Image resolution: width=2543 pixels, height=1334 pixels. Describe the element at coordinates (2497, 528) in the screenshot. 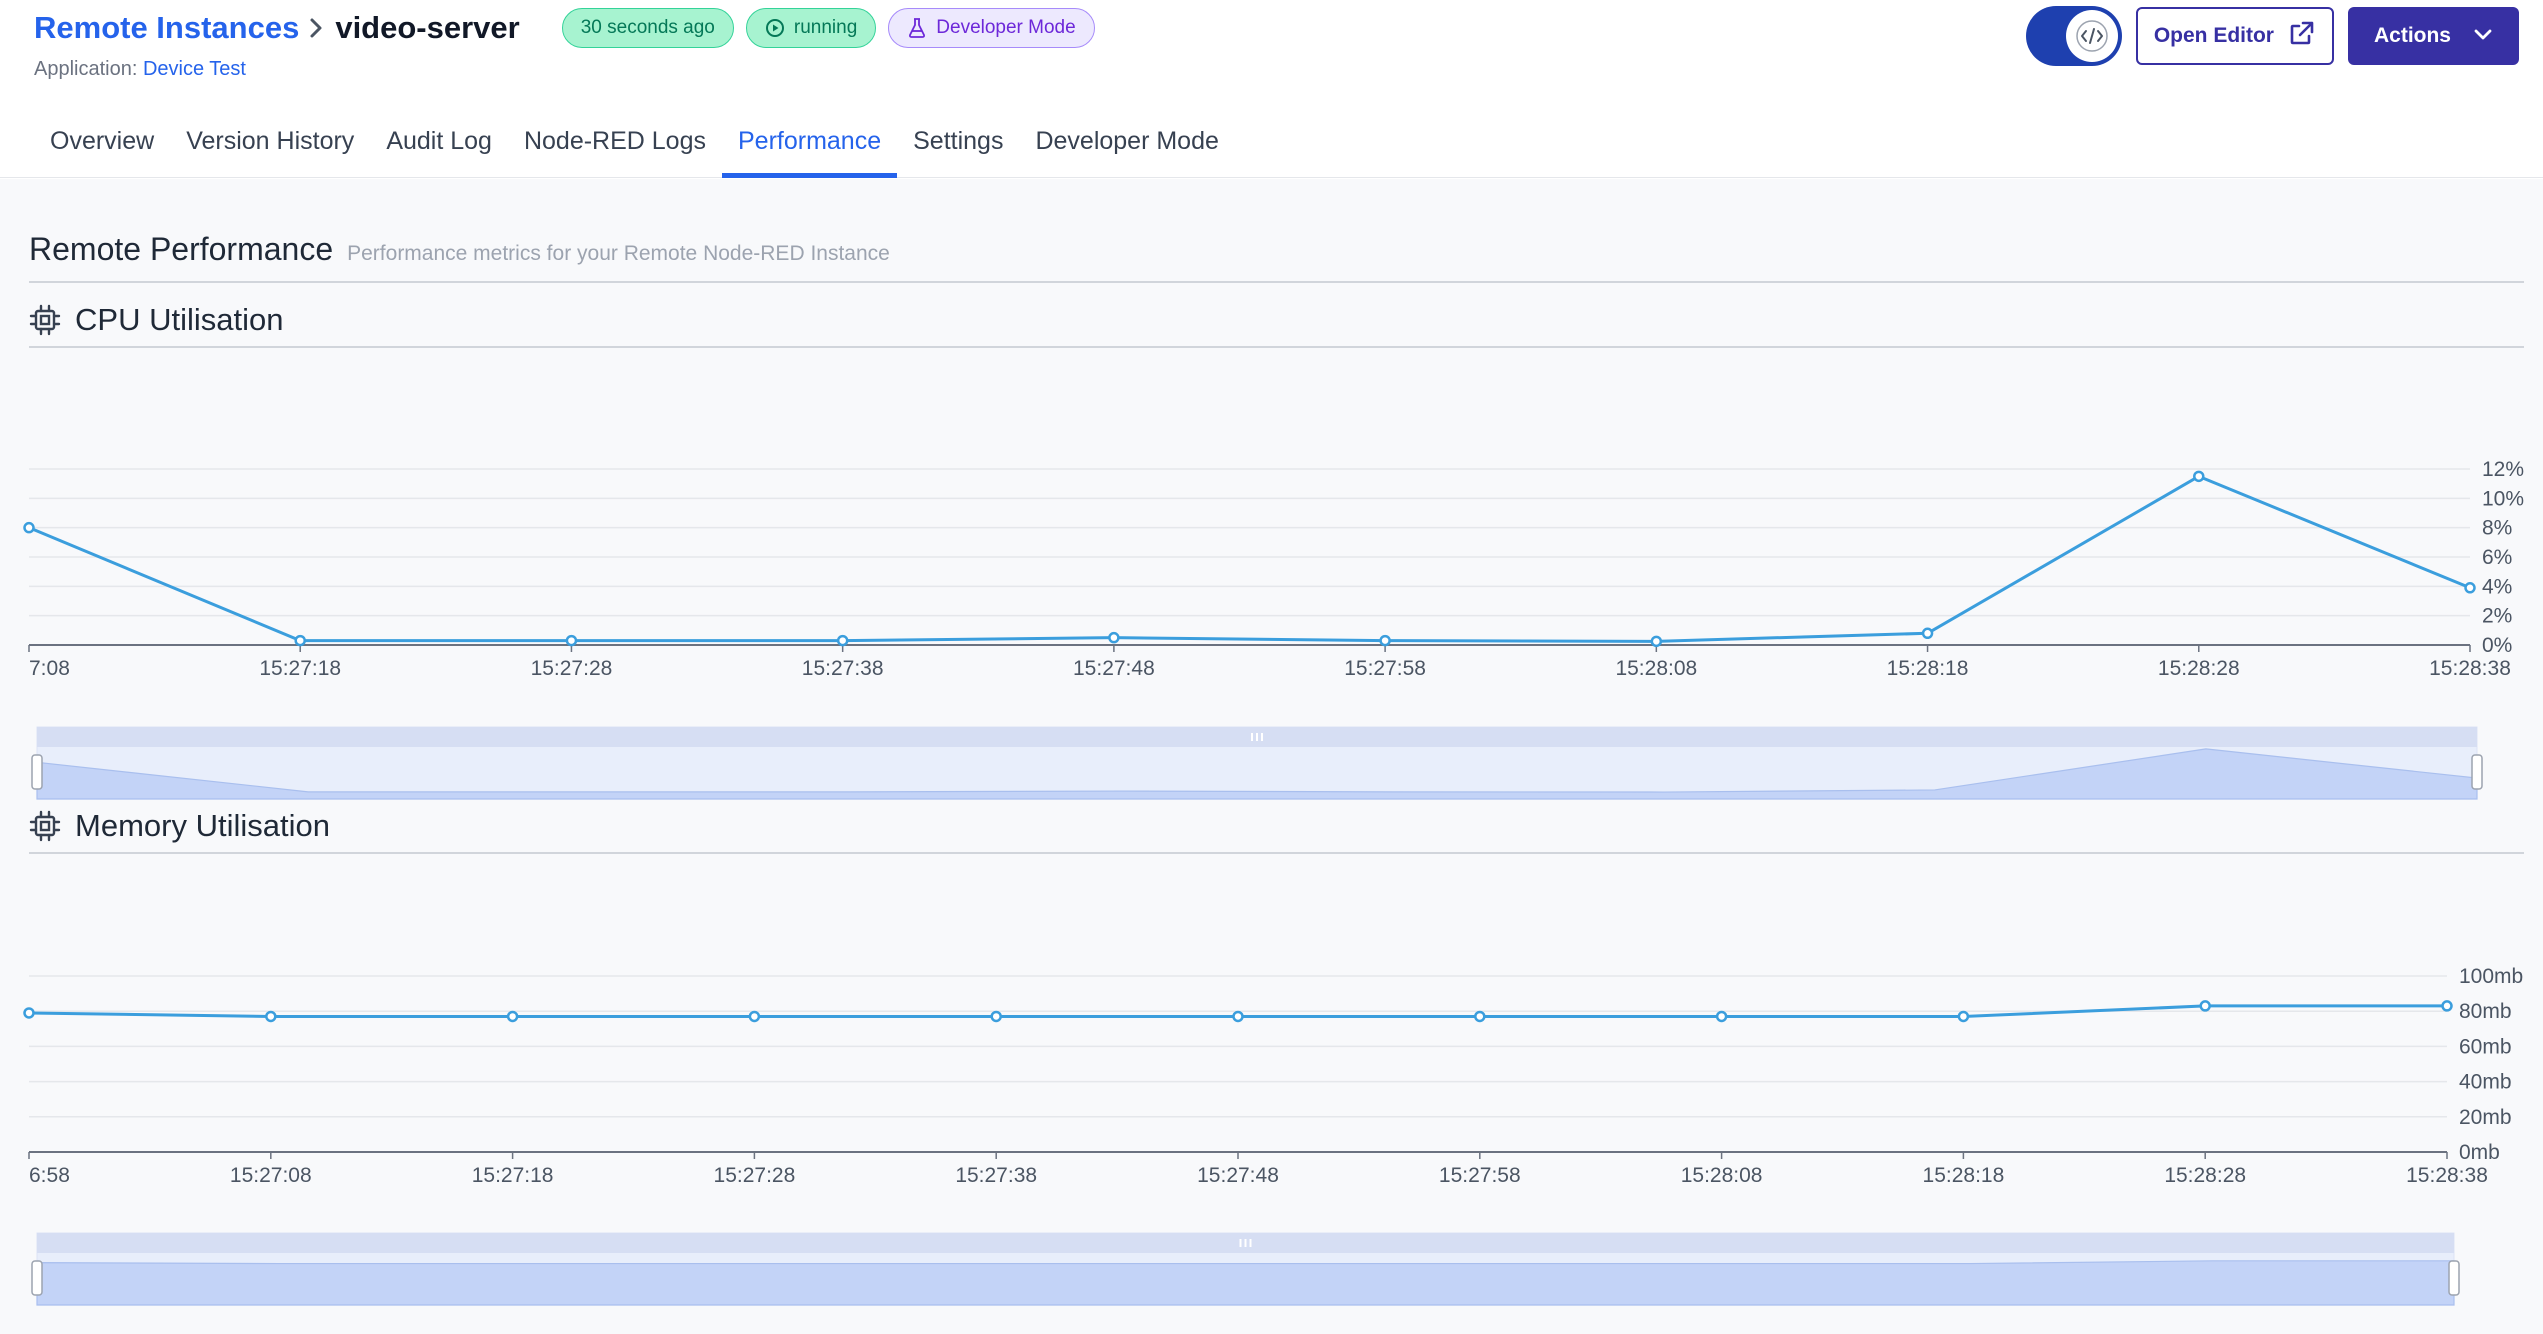

I see `cpu-y-tick-label: 8%` at that location.